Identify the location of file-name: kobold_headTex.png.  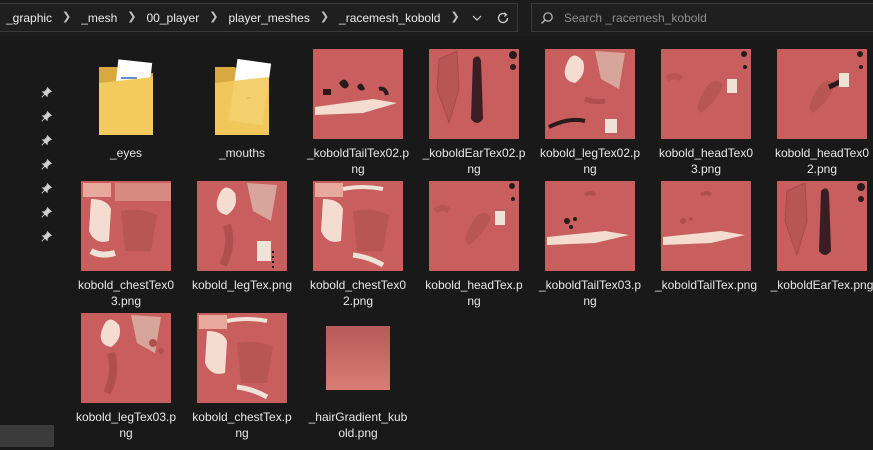
(474, 293).